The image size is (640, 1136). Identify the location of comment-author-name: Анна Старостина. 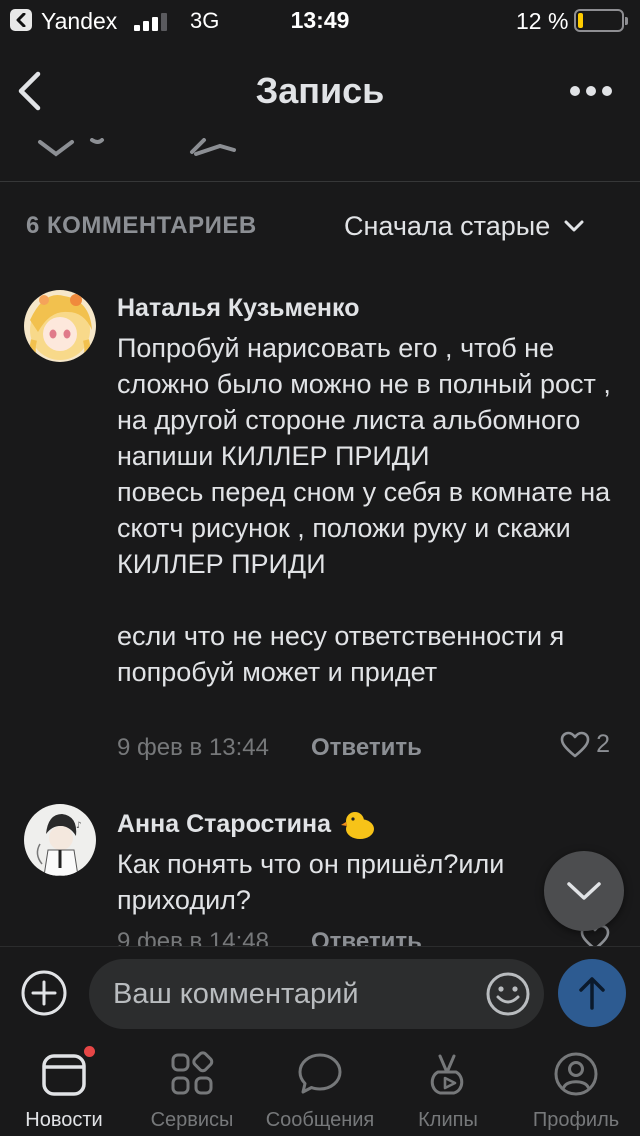
(224, 824).